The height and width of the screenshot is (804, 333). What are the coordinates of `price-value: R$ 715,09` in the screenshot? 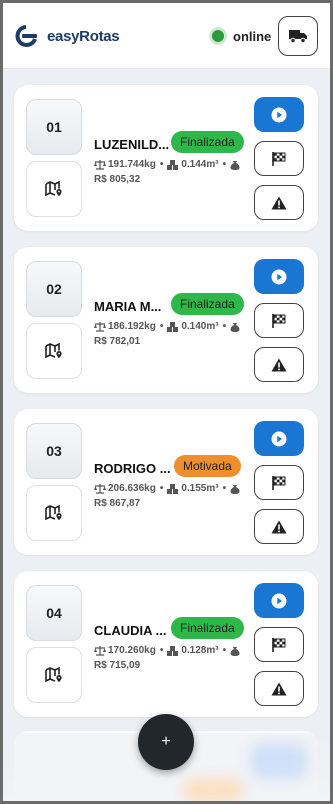 It's located at (117, 665).